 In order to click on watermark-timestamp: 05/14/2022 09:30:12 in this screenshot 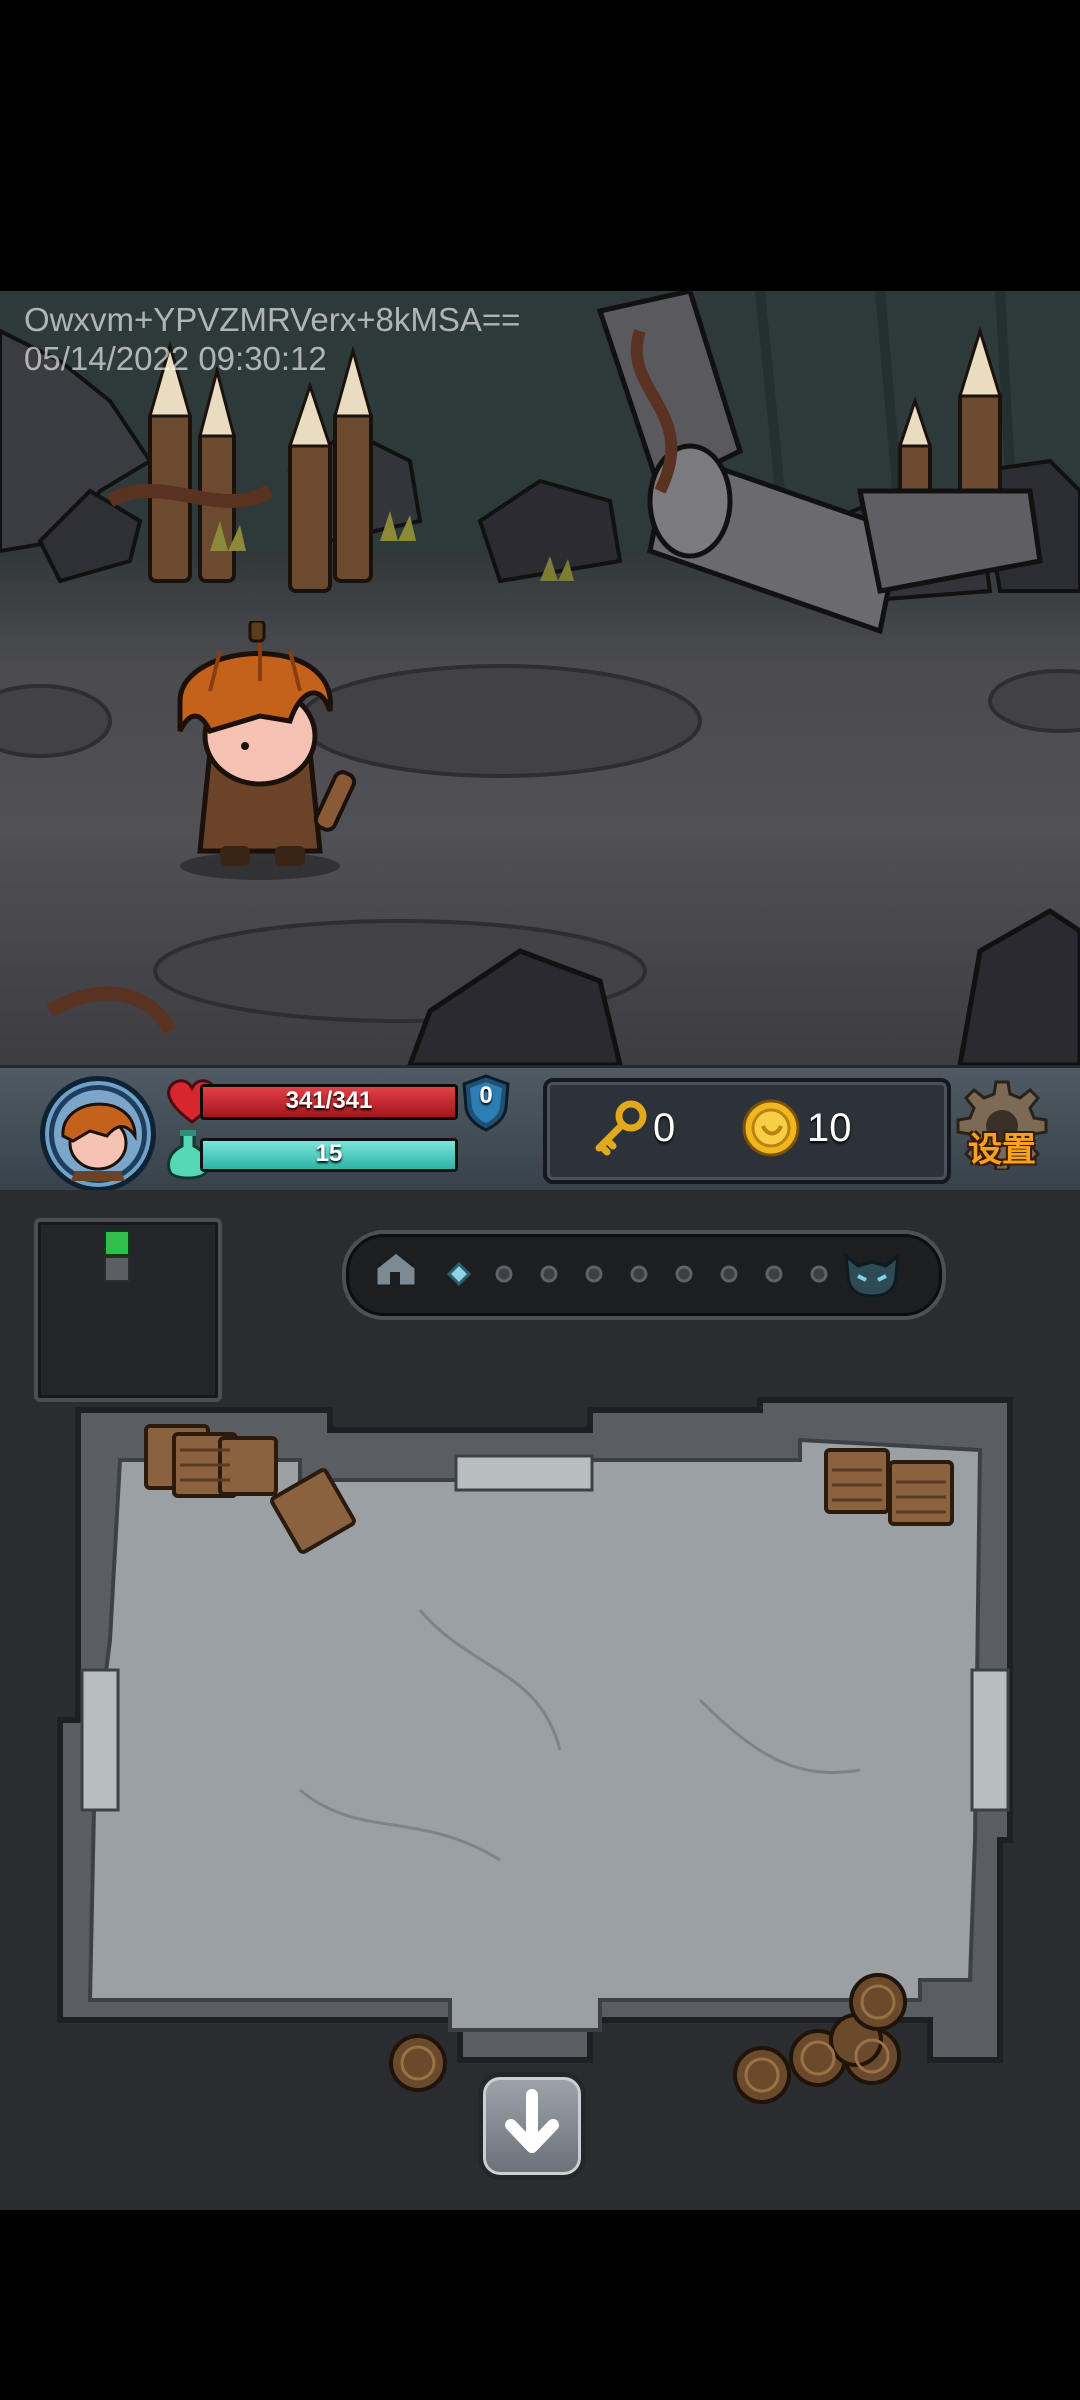, I will do `click(175, 358)`.